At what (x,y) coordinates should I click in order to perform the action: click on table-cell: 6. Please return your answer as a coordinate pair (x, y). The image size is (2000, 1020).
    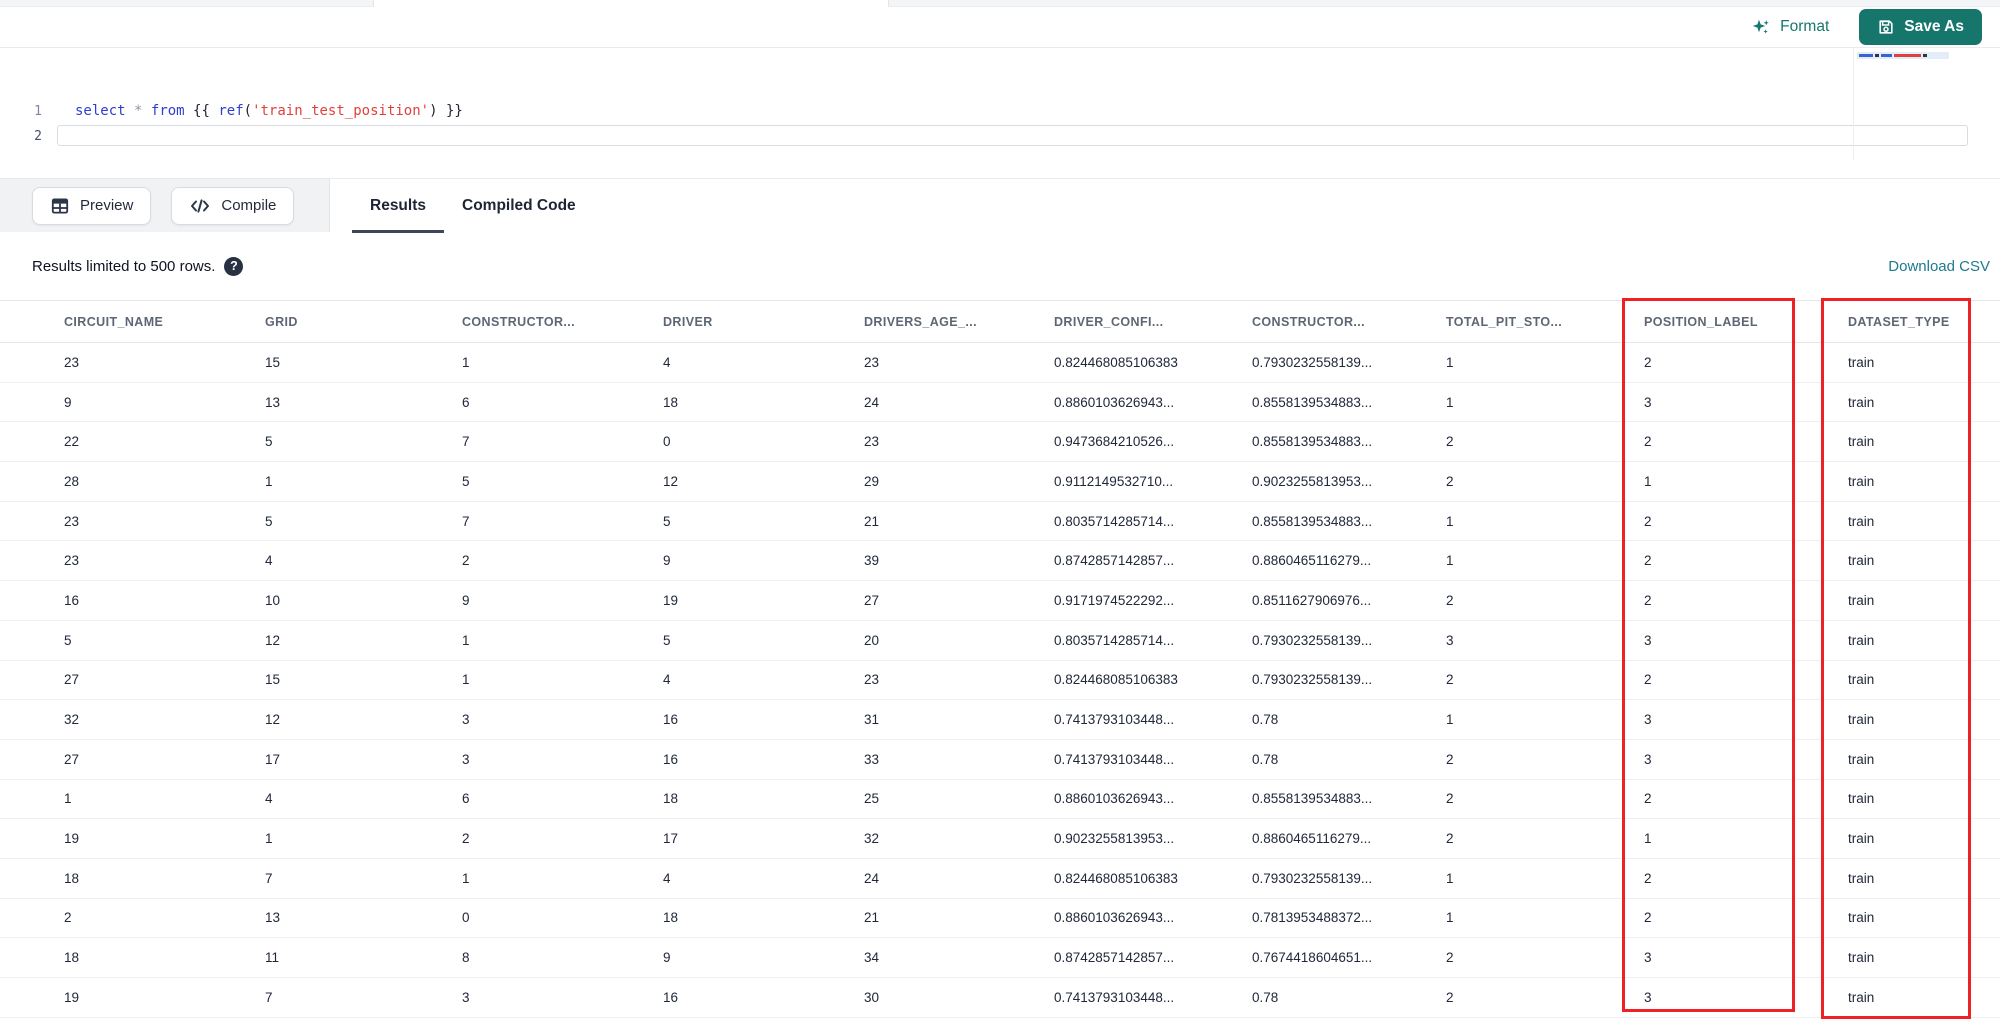
    Looking at the image, I should click on (466, 402).